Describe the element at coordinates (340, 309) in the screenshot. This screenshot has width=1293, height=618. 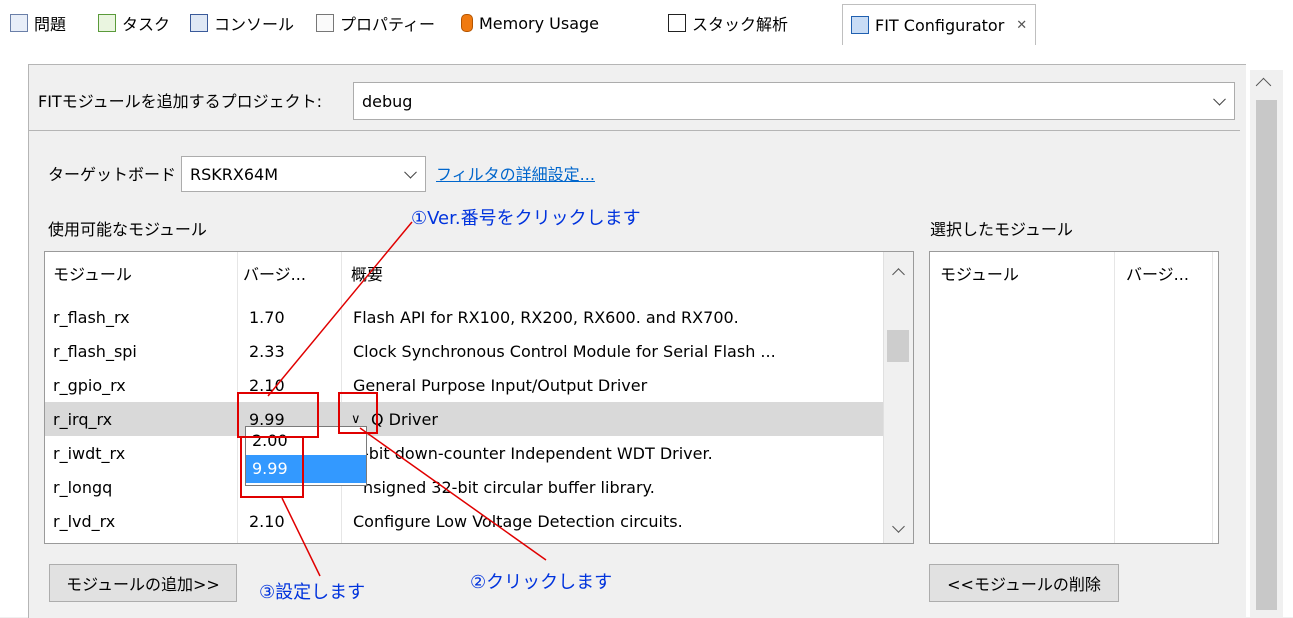
I see `leader-line-step1` at that location.